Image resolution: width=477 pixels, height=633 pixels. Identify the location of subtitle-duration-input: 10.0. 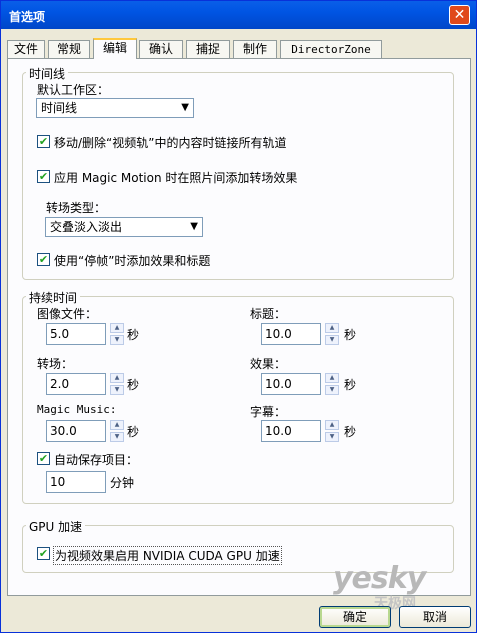
(291, 431).